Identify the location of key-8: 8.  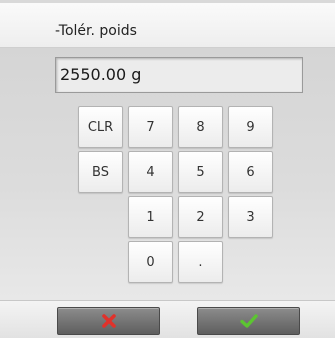
(200, 127).